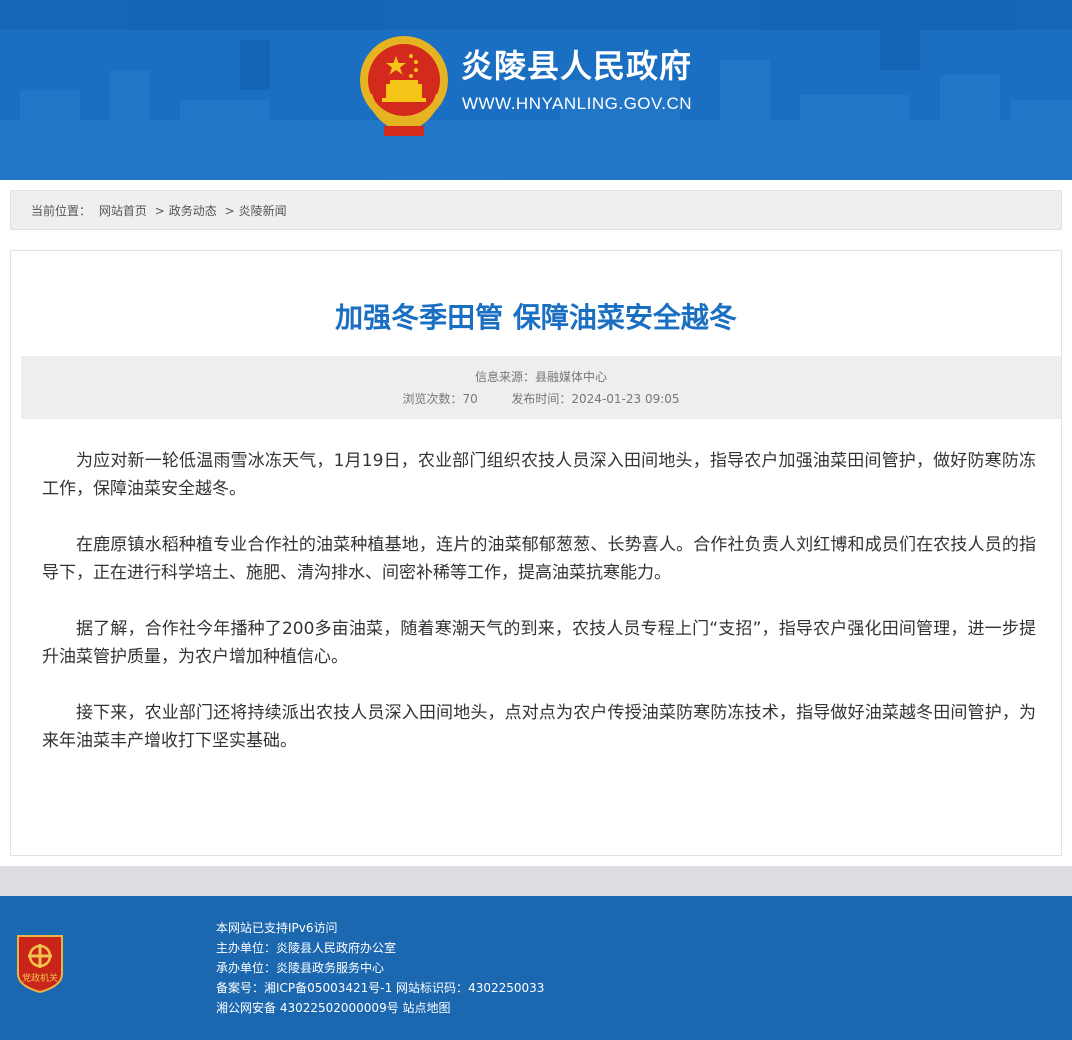  I want to click on publish-label: 发布时间：, so click(541, 399).